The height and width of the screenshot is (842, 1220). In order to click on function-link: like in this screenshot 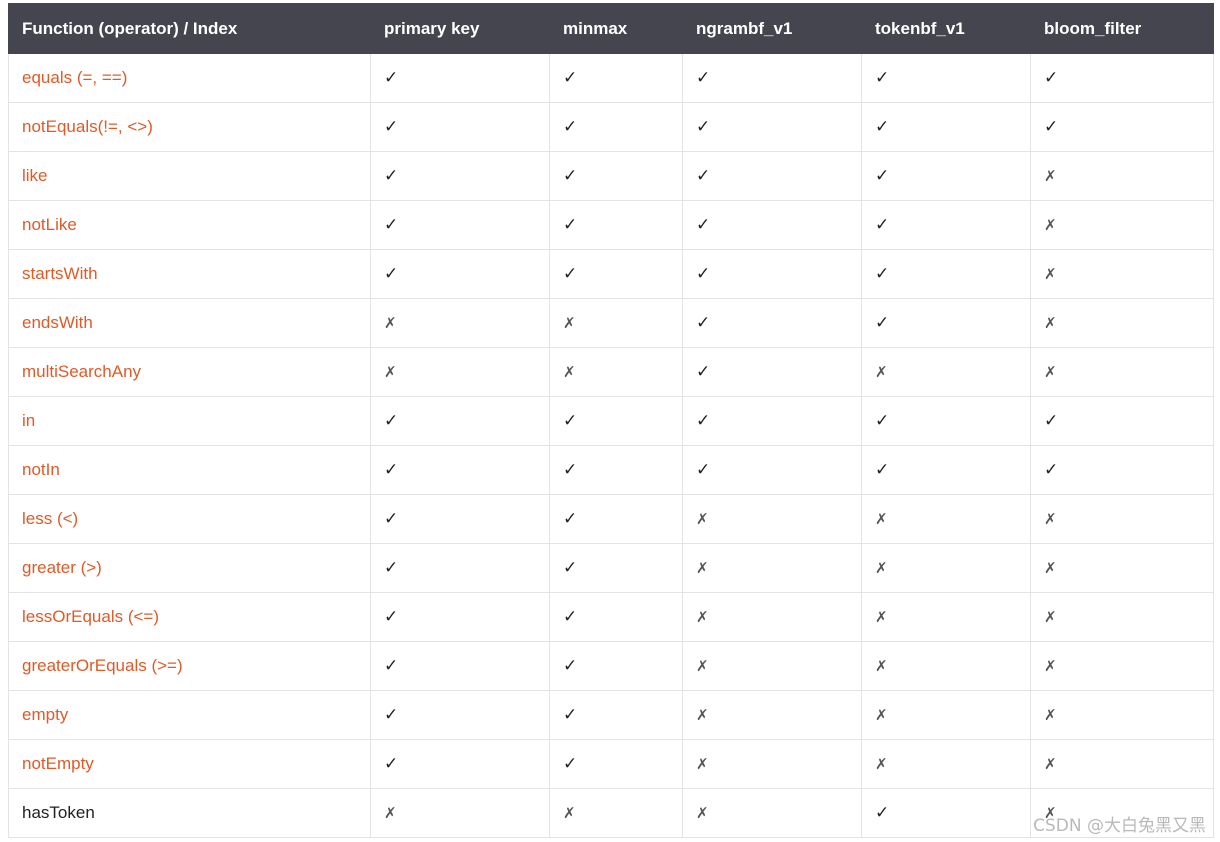, I will do `click(189, 176)`.